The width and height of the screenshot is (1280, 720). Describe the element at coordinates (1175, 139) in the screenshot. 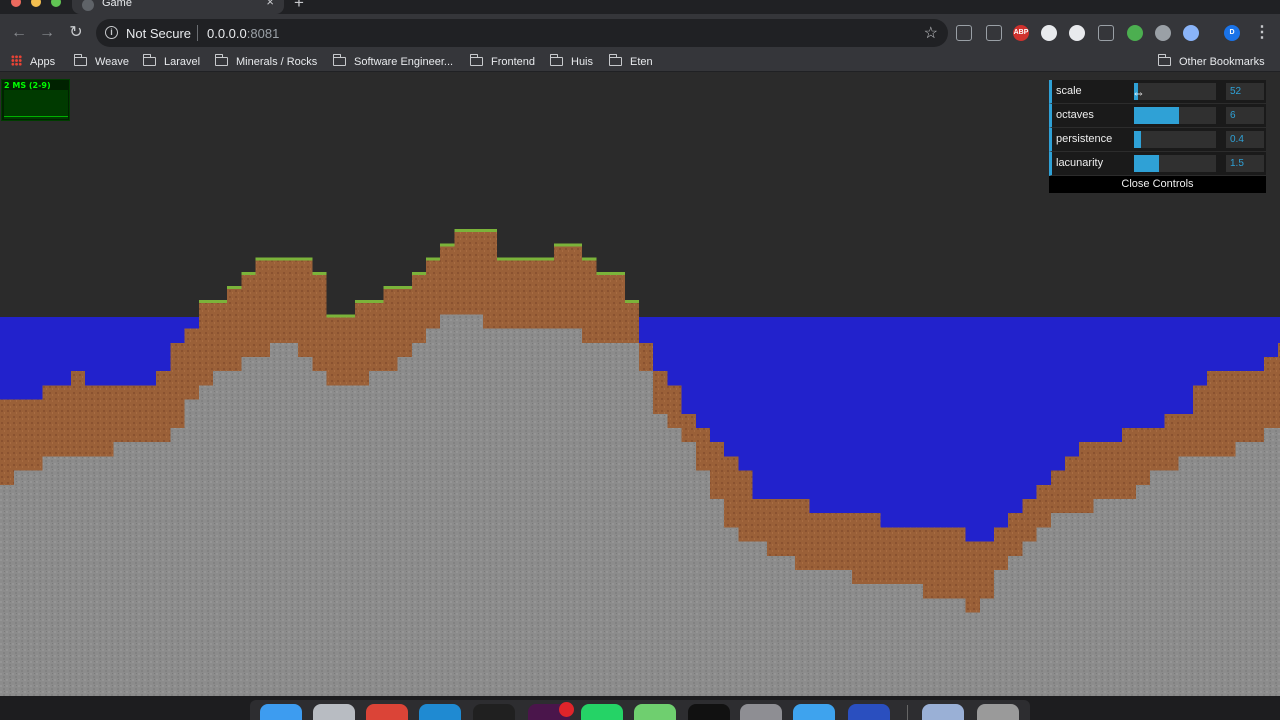

I see `persistence-slider` at that location.